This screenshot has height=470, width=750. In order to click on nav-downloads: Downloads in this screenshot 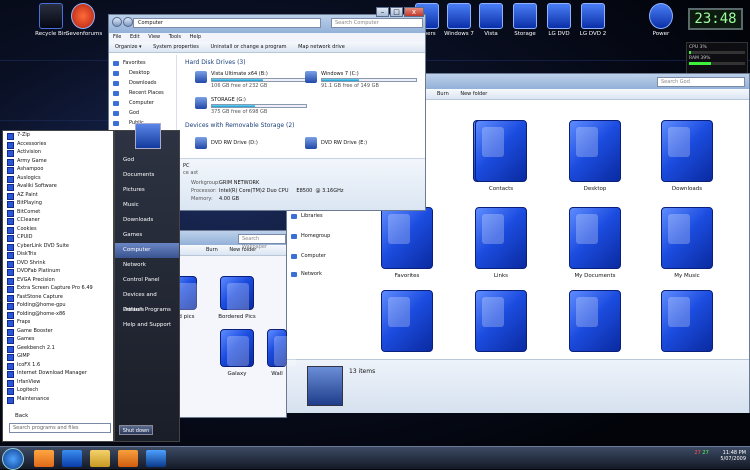, I will do `click(142, 83)`.